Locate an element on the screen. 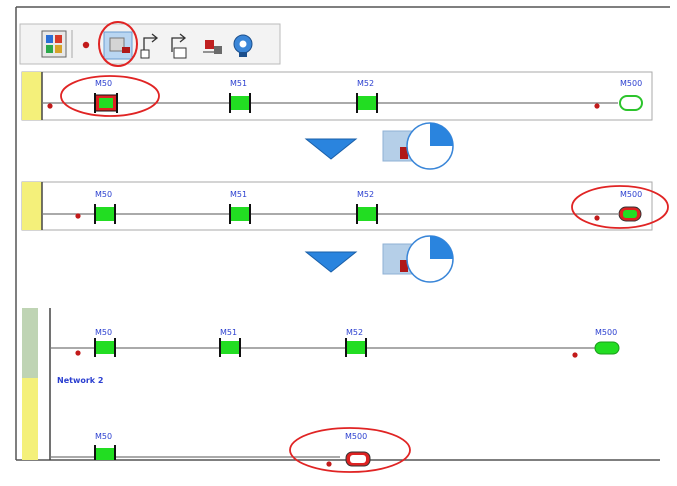 The height and width of the screenshot is (486, 677). network-label: Network 2 is located at coordinates (80, 380).